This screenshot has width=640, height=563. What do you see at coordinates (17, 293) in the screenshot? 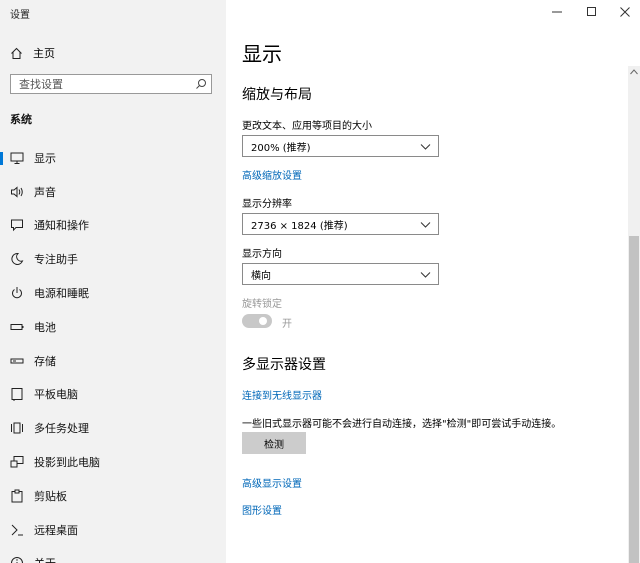
I see `power-icon` at bounding box center [17, 293].